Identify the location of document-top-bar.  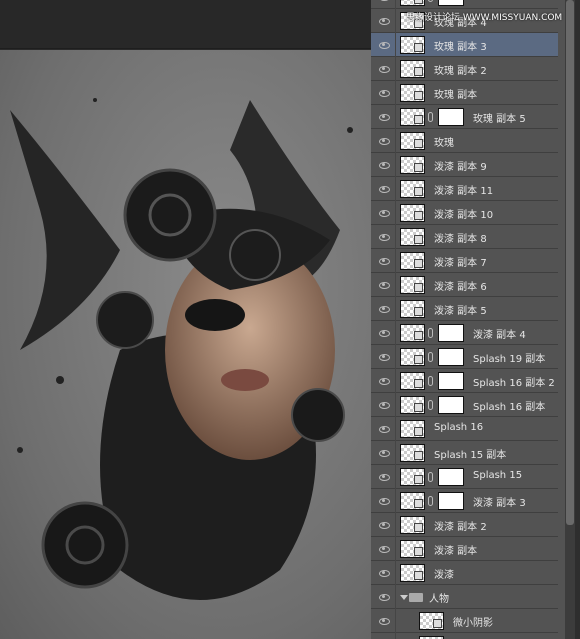
(185, 24).